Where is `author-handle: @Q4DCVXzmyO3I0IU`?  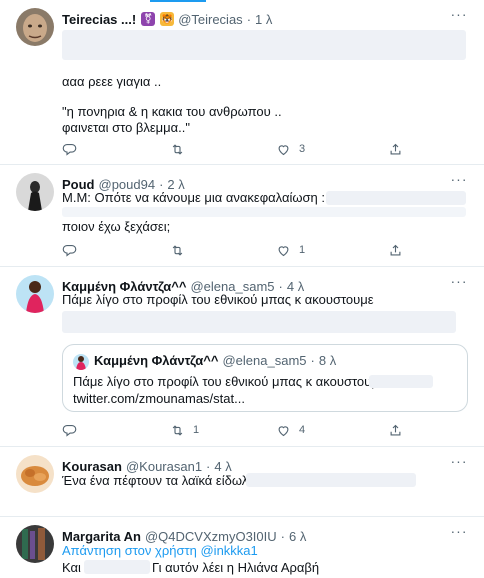 author-handle: @Q4DCVXzmyO3I0IU is located at coordinates (211, 536).